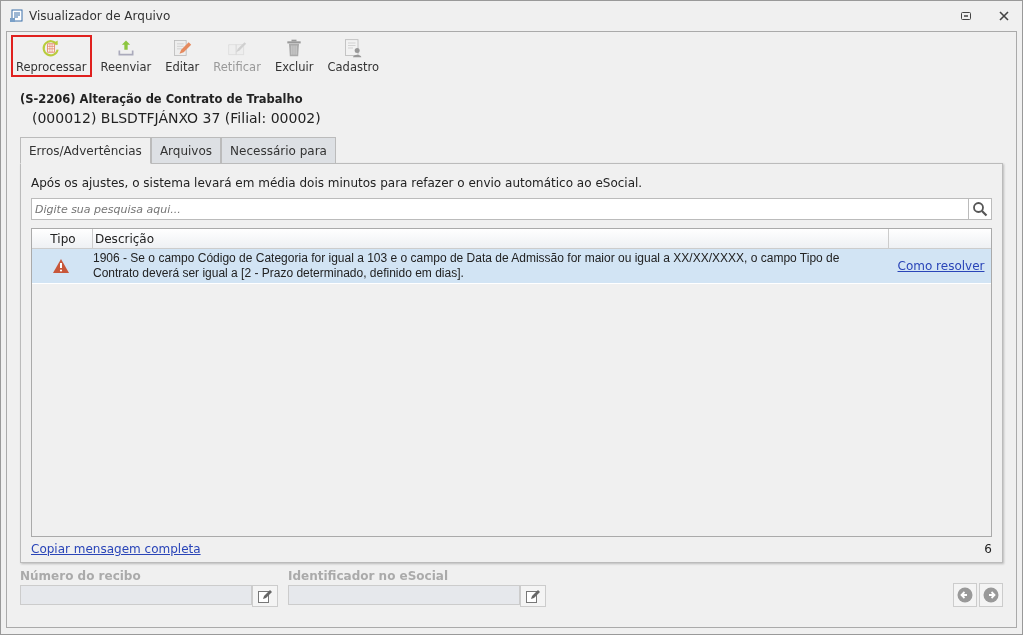 This screenshot has width=1023, height=635. What do you see at coordinates (941, 266) in the screenshot?
I see `how-to-fix-link: Como resolver` at bounding box center [941, 266].